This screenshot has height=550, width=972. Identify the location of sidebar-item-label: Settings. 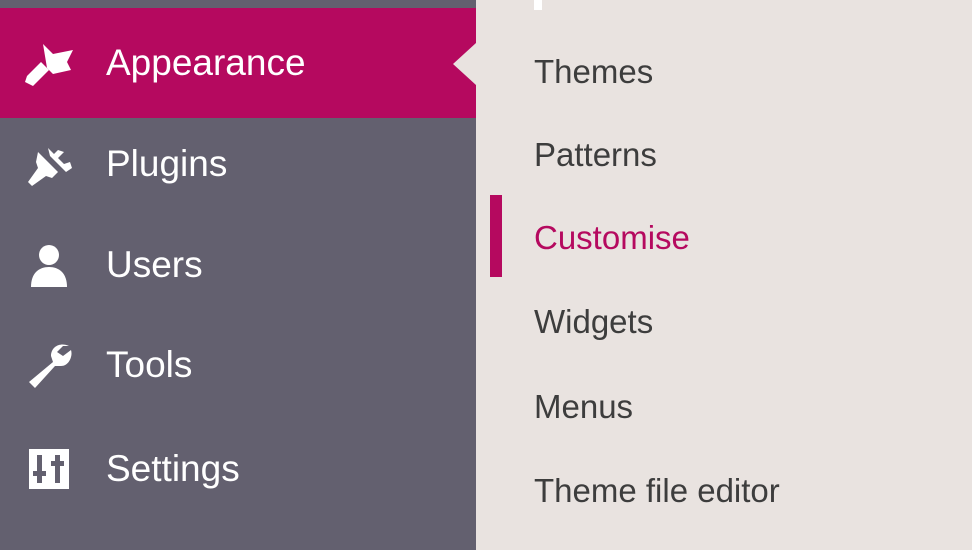
(173, 468).